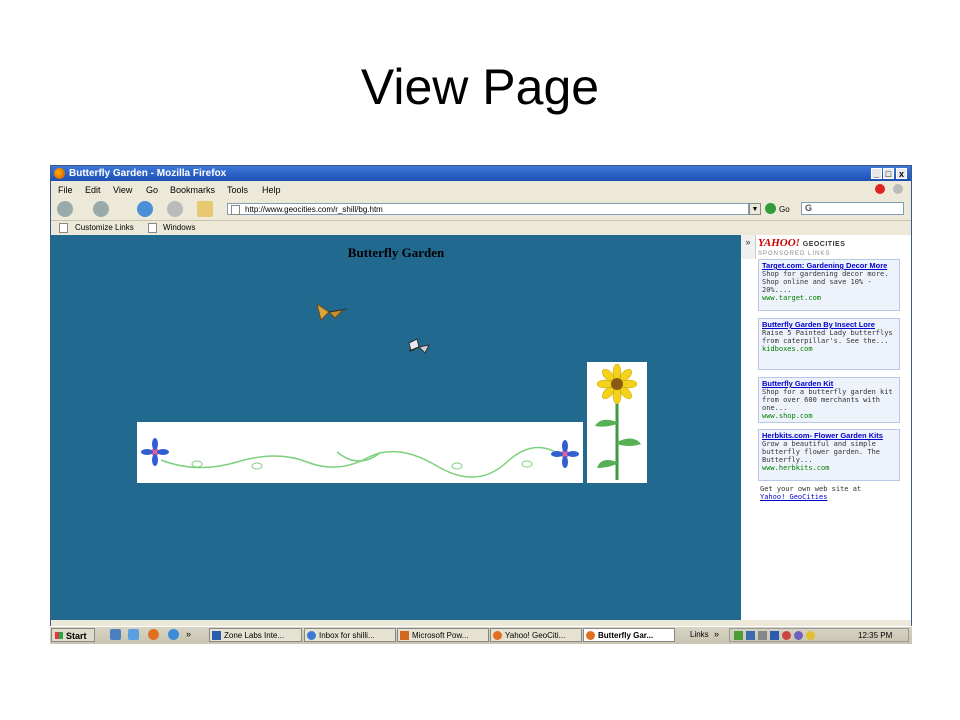 Image resolution: width=960 pixels, height=720 pixels. What do you see at coordinates (76, 636) in the screenshot?
I see `start-label: Start` at bounding box center [76, 636].